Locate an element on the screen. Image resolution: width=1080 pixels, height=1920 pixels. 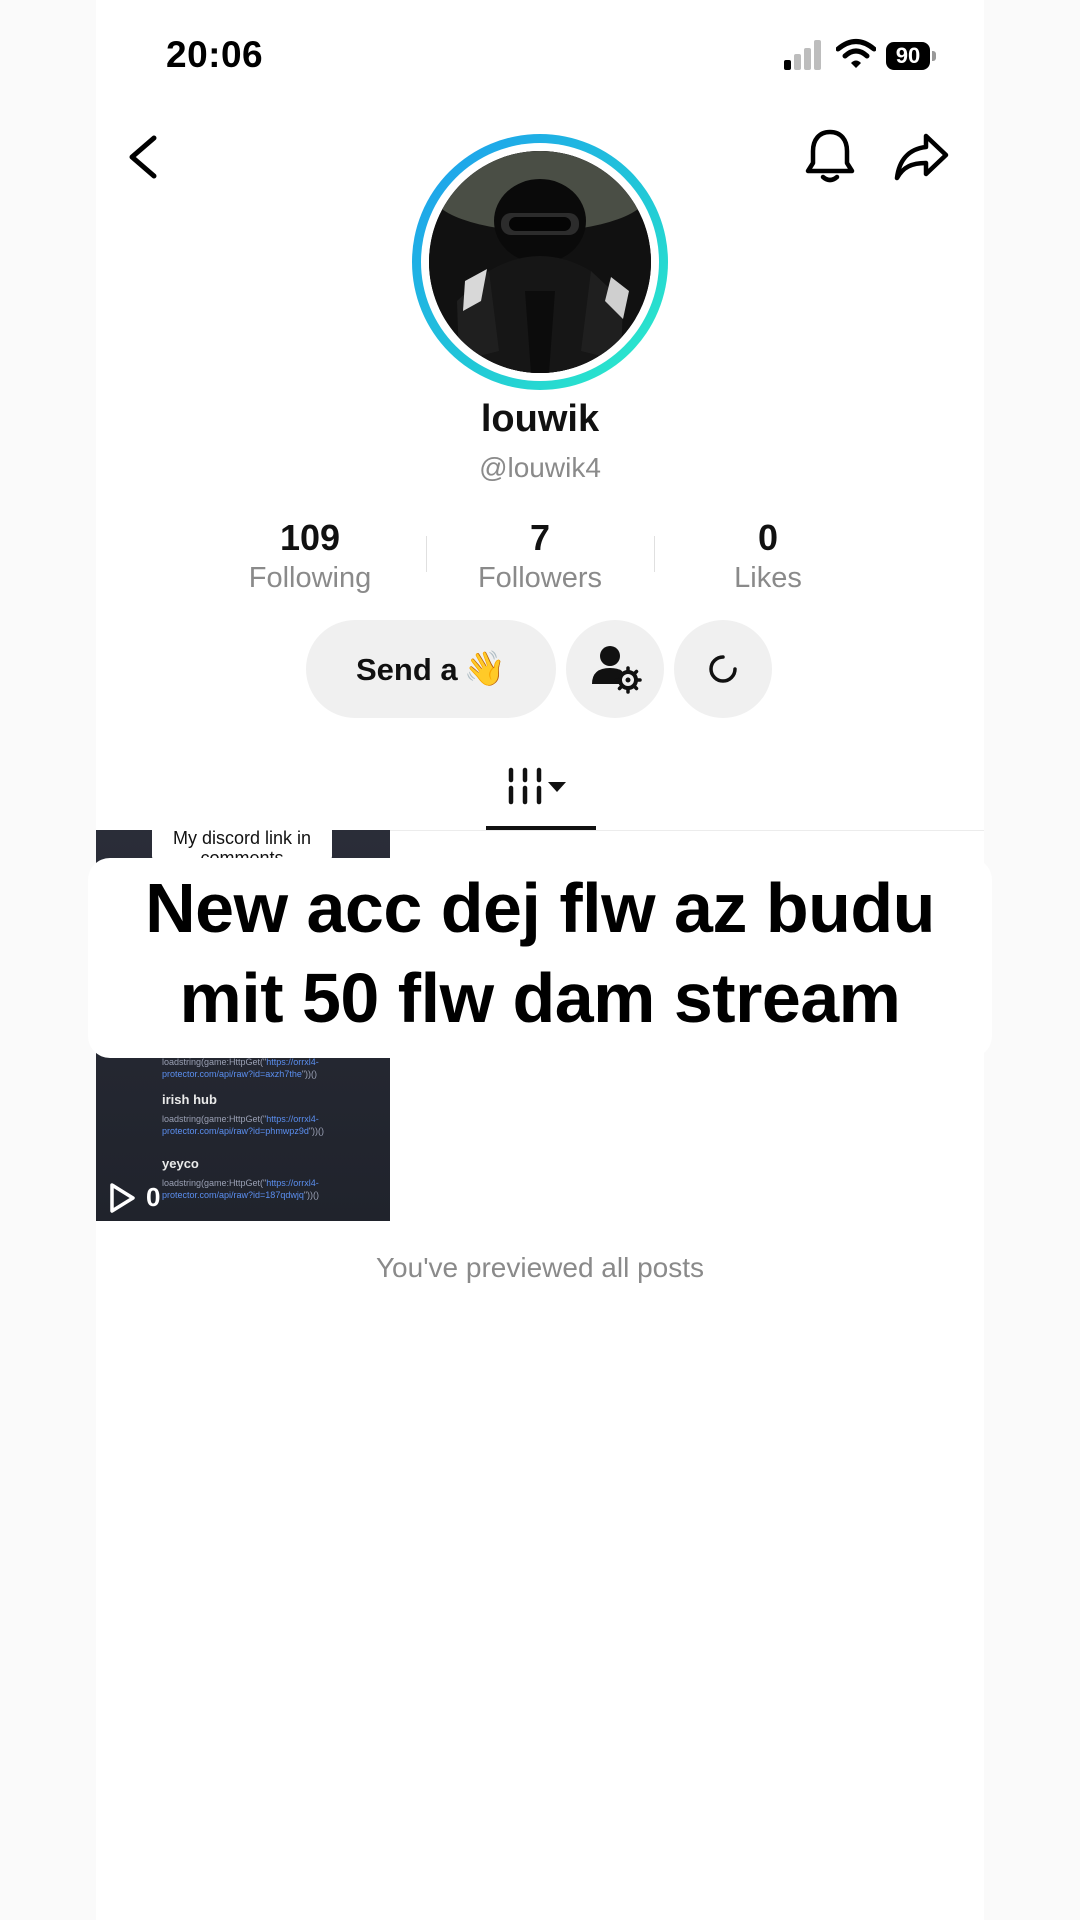
tab-videos is located at coordinates (541, 790).